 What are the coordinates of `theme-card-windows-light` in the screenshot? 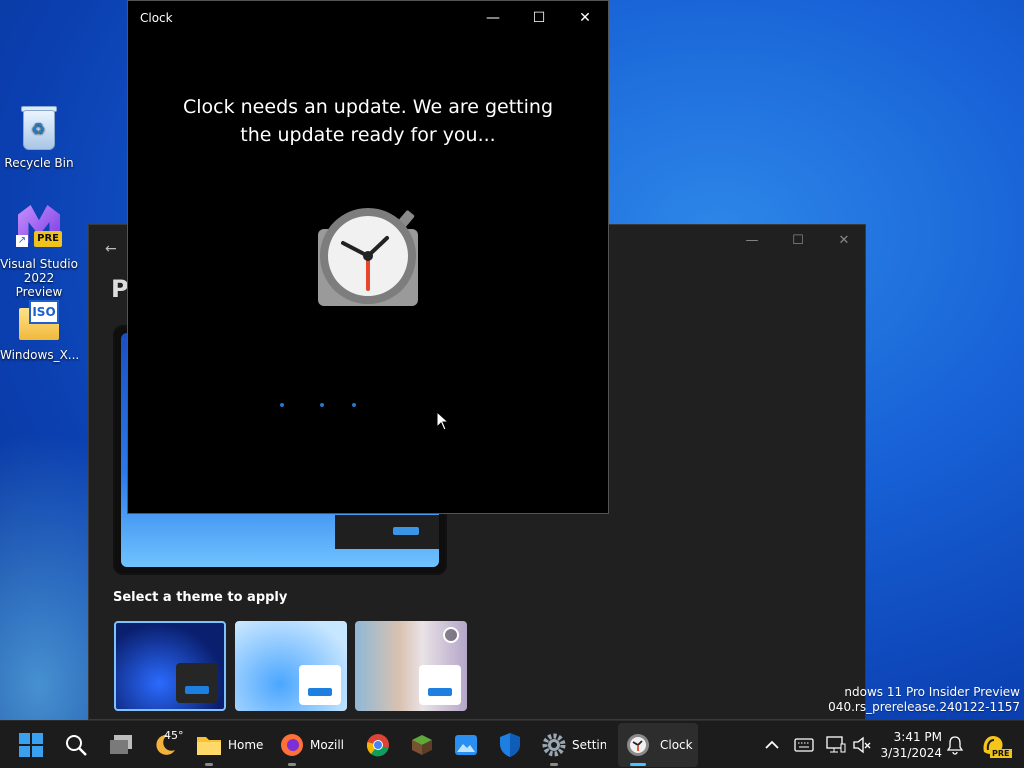 It's located at (291, 666).